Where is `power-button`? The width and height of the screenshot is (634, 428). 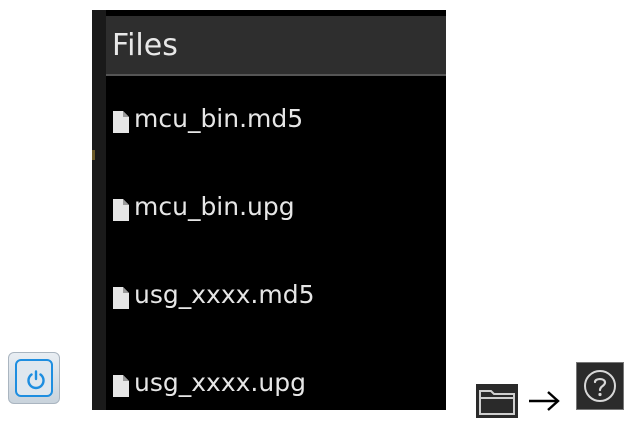
power-button is located at coordinates (34, 378).